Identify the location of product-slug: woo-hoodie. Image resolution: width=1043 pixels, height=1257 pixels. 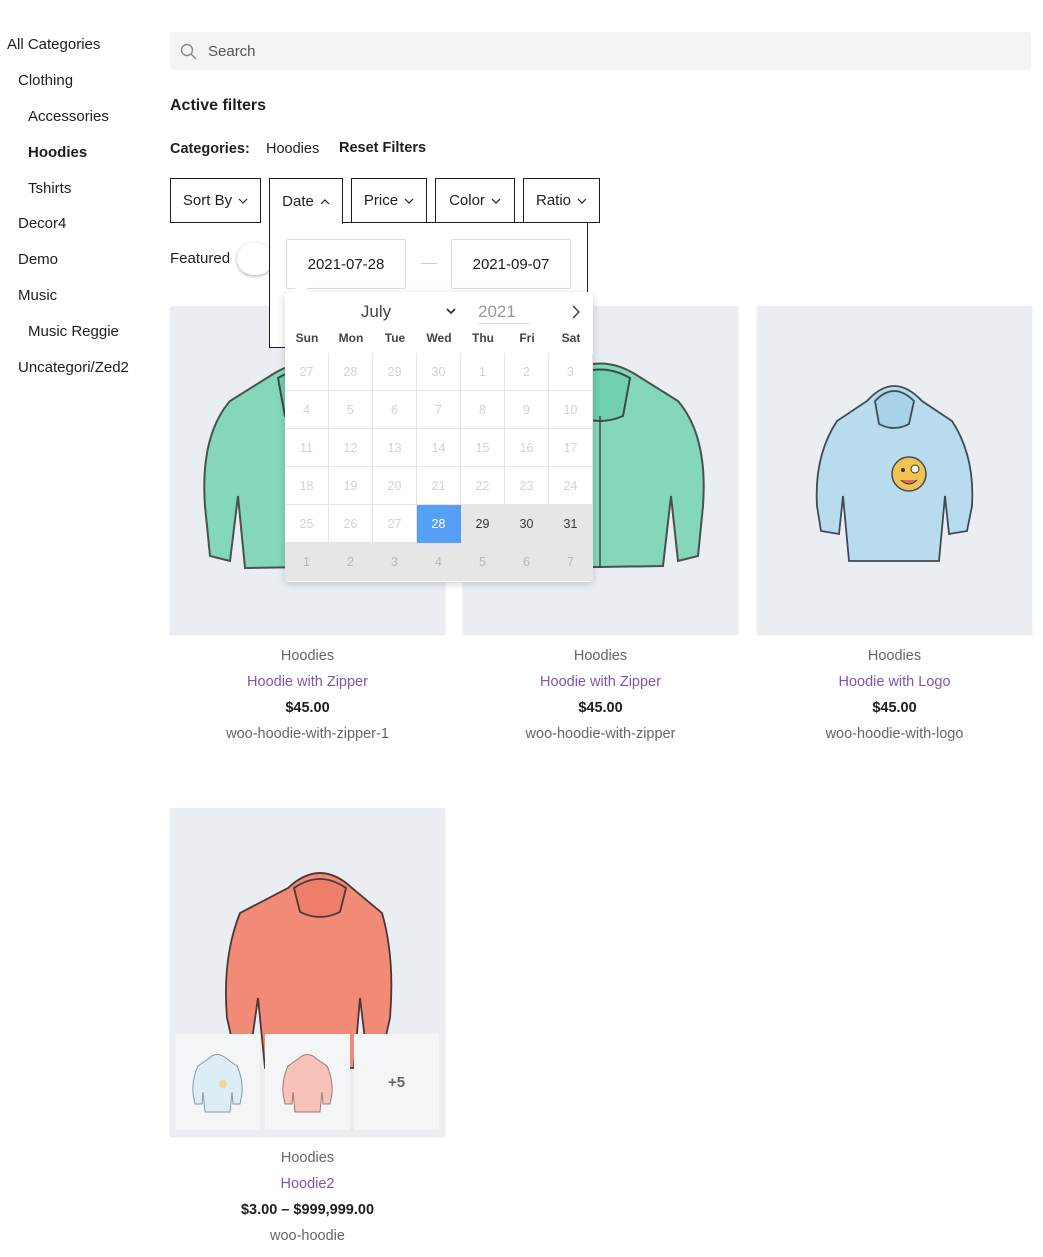
(307, 1236).